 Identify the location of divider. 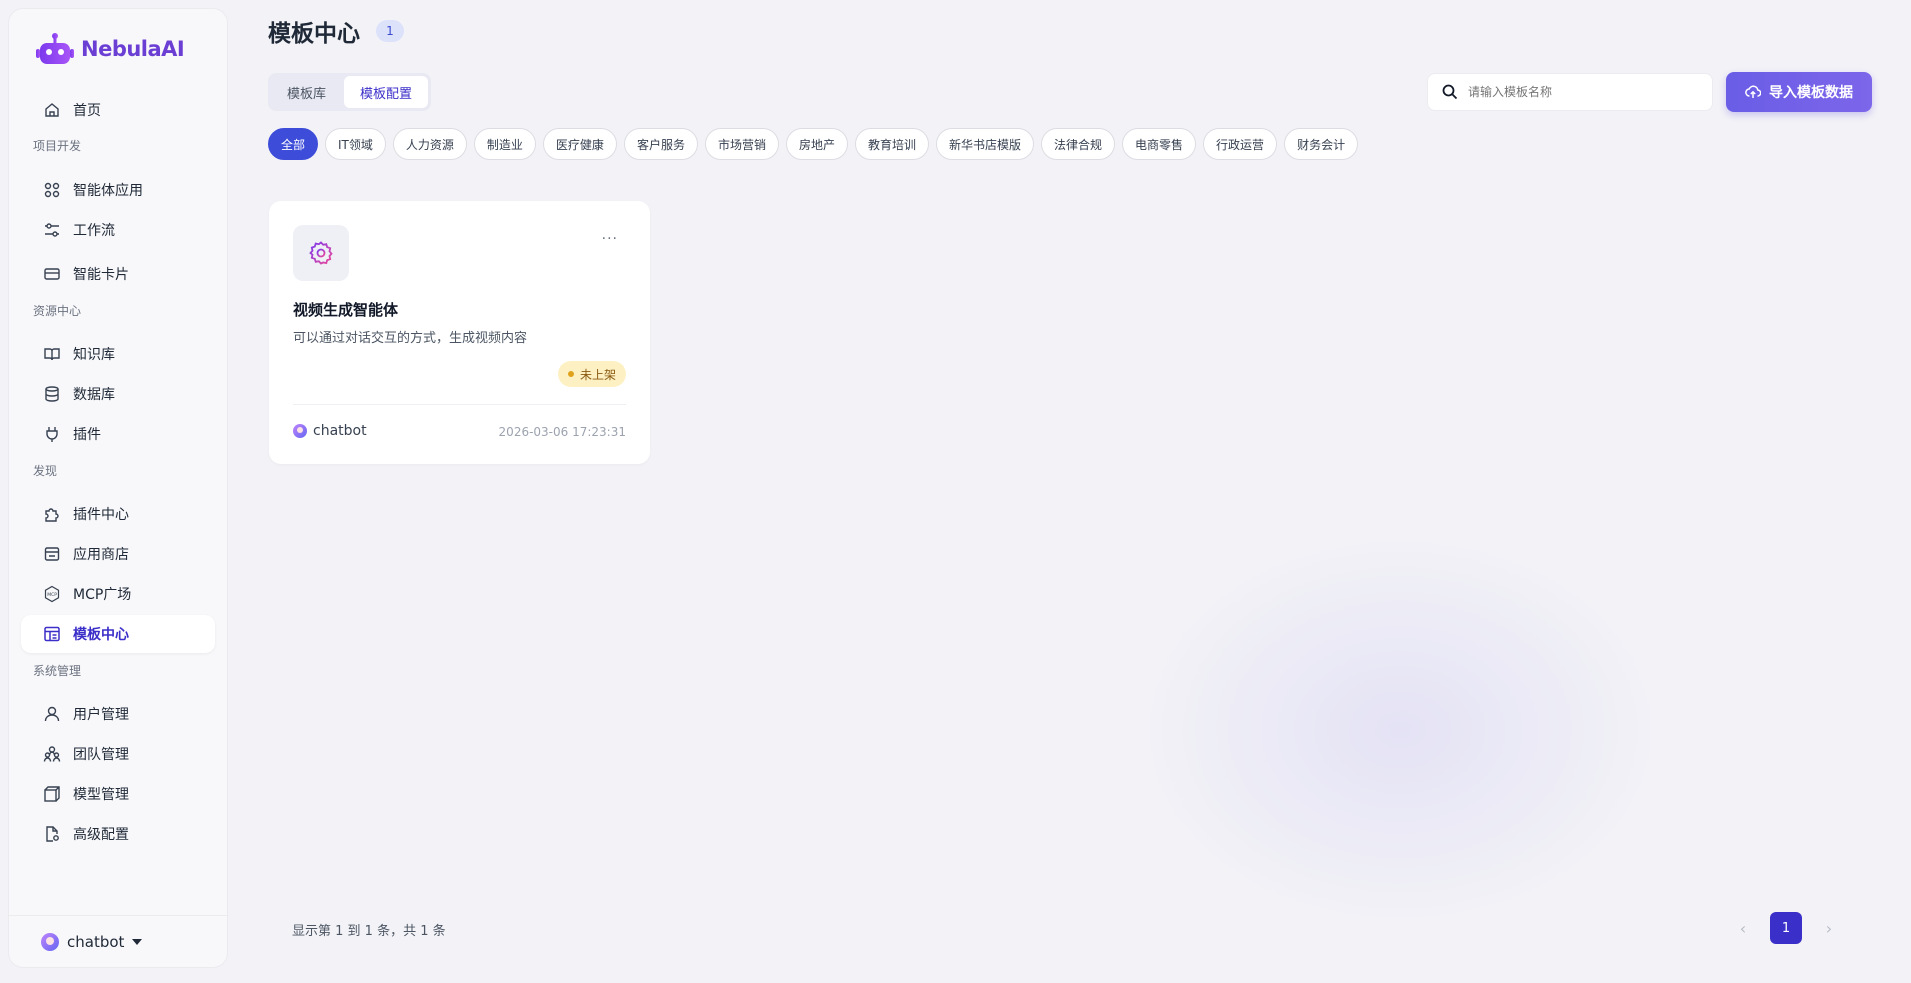
(459, 404).